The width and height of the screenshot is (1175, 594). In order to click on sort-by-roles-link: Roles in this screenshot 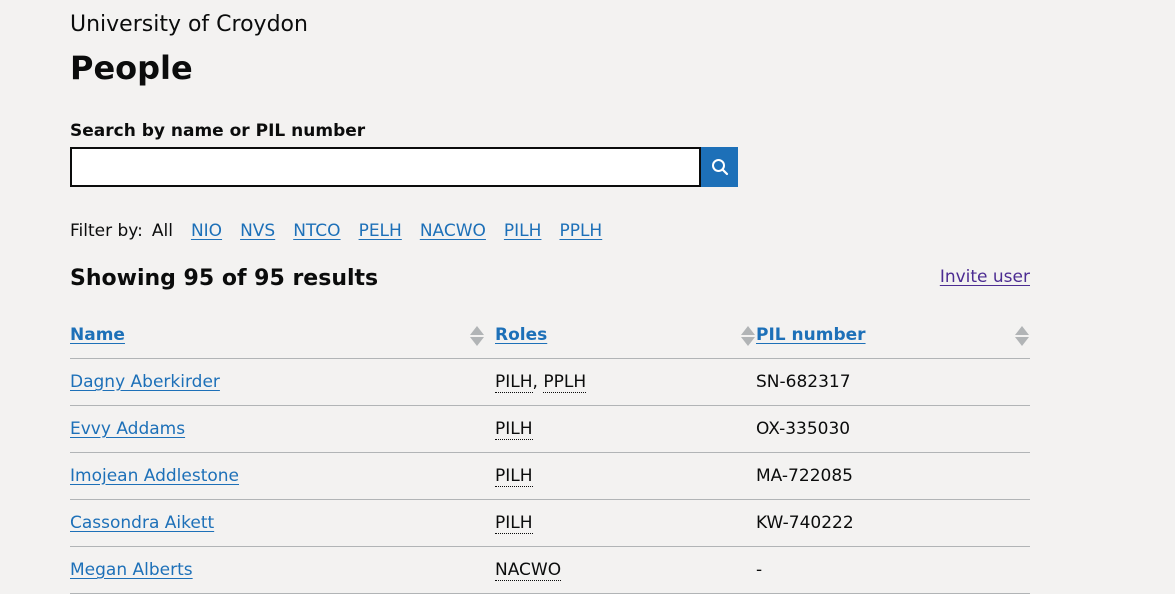, I will do `click(521, 335)`.